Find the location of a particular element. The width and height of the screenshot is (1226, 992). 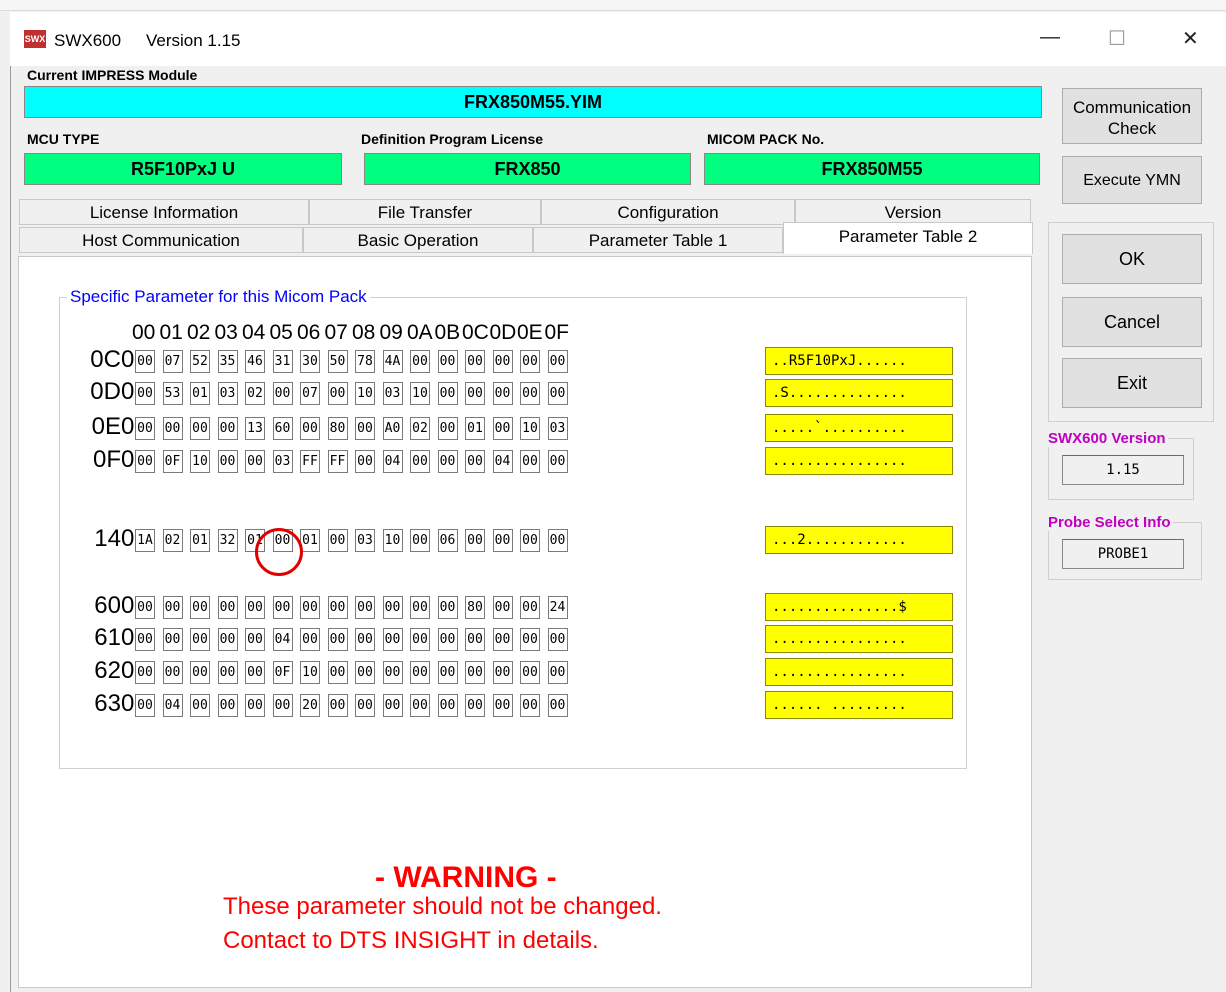

hex-cell: 13 is located at coordinates (255, 428).